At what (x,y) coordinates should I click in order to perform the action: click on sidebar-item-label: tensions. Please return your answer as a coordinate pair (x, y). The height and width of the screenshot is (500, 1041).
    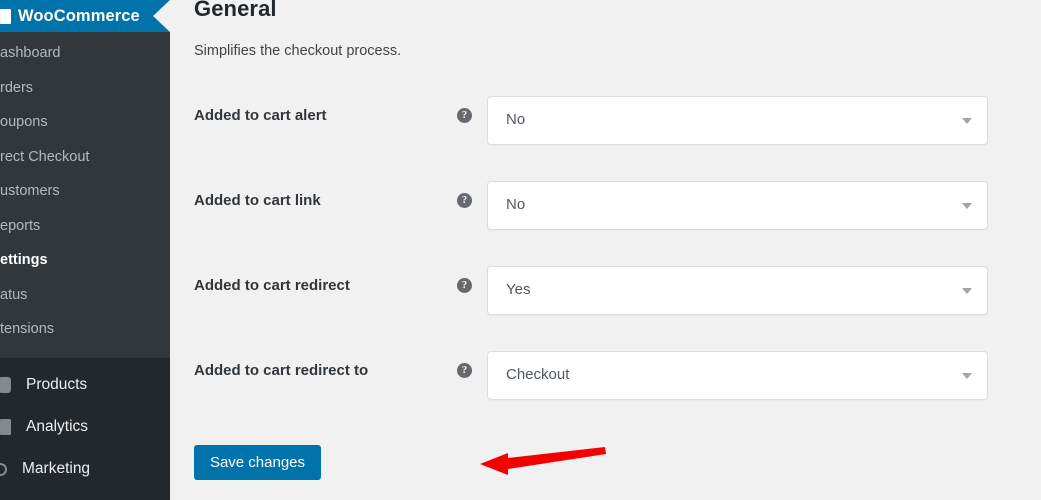
    Looking at the image, I should click on (27, 329).